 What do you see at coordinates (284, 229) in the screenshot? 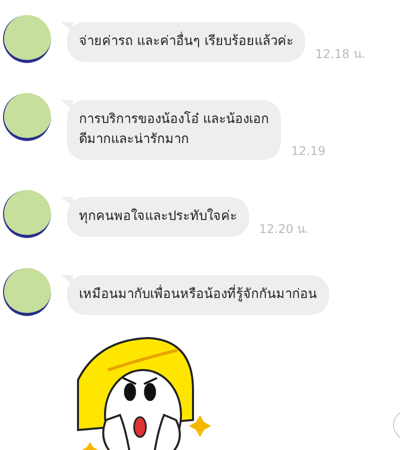
I see `message-time: 12.20 น.` at bounding box center [284, 229].